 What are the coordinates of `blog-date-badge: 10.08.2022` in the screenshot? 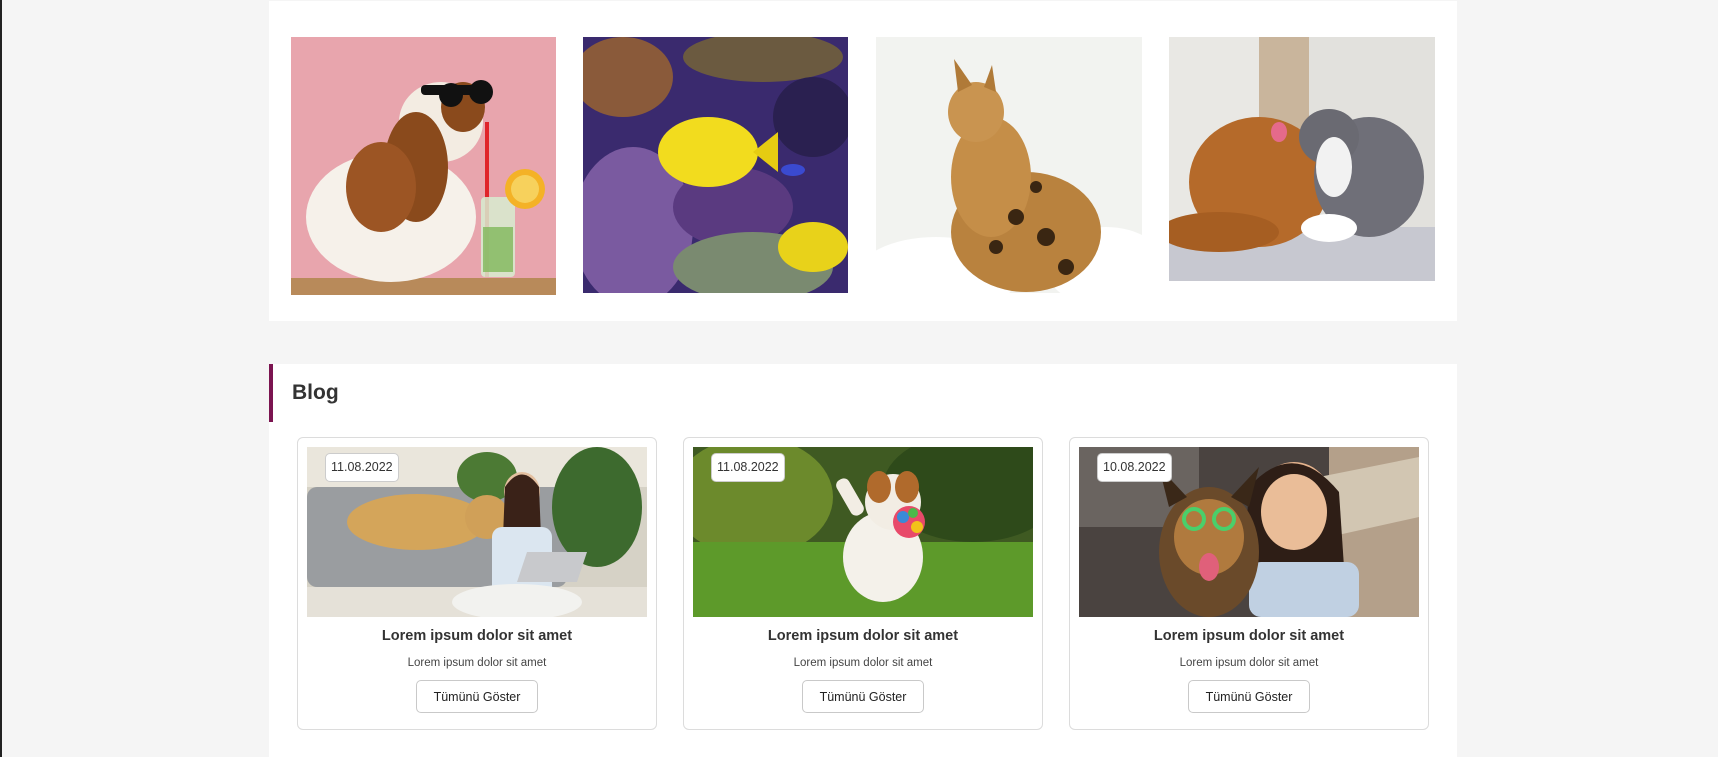 It's located at (1134, 467).